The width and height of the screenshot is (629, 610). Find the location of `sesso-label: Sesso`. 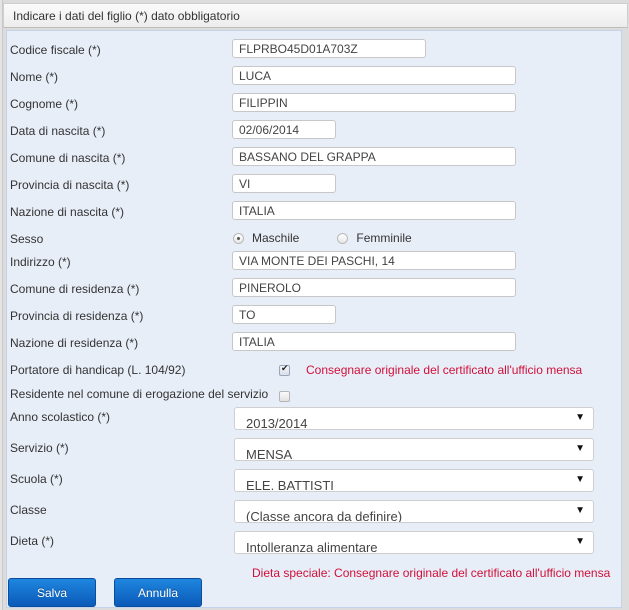

sesso-label: Sesso is located at coordinates (27, 239).